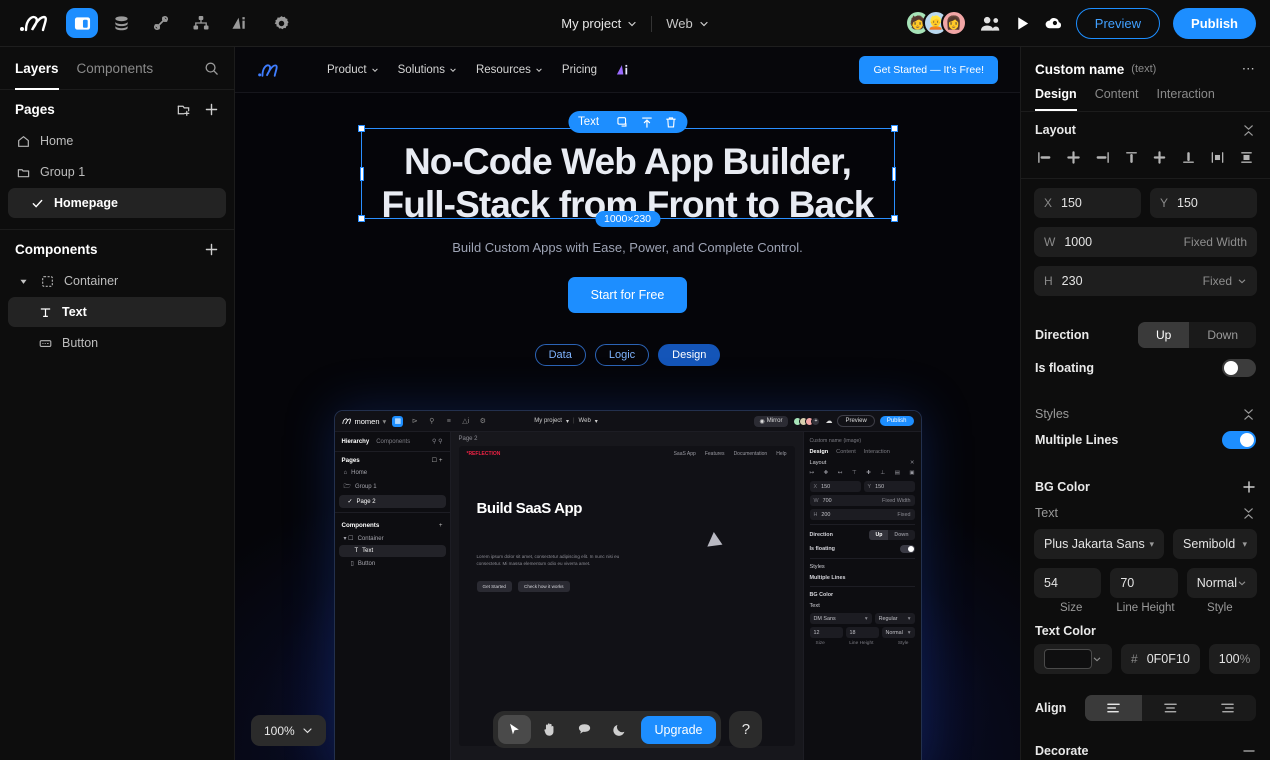  Describe the element at coordinates (211, 68) in the screenshot. I see `search-icon` at that location.